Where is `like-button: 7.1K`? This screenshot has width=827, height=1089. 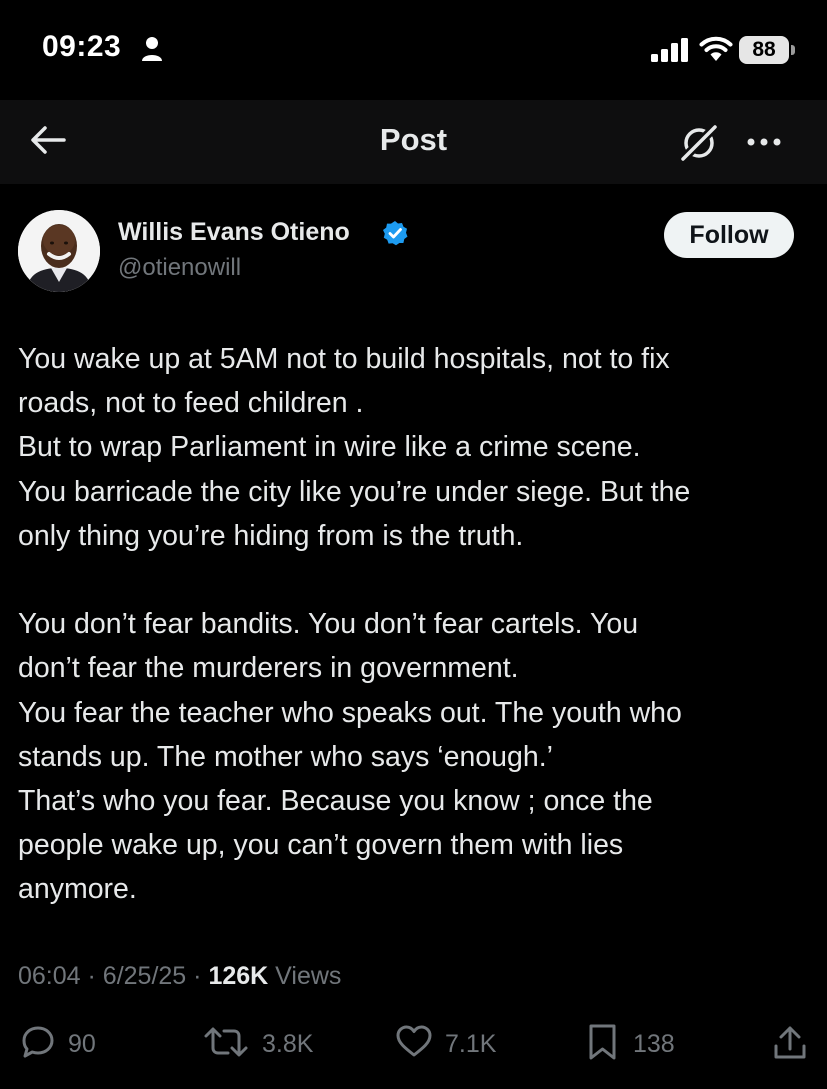 like-button: 7.1K is located at coordinates (445, 1044).